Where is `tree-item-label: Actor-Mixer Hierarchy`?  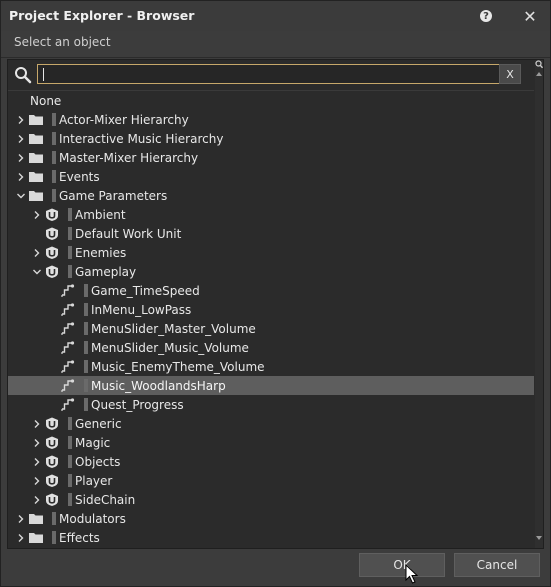
tree-item-label: Actor-Mixer Hierarchy is located at coordinates (124, 120).